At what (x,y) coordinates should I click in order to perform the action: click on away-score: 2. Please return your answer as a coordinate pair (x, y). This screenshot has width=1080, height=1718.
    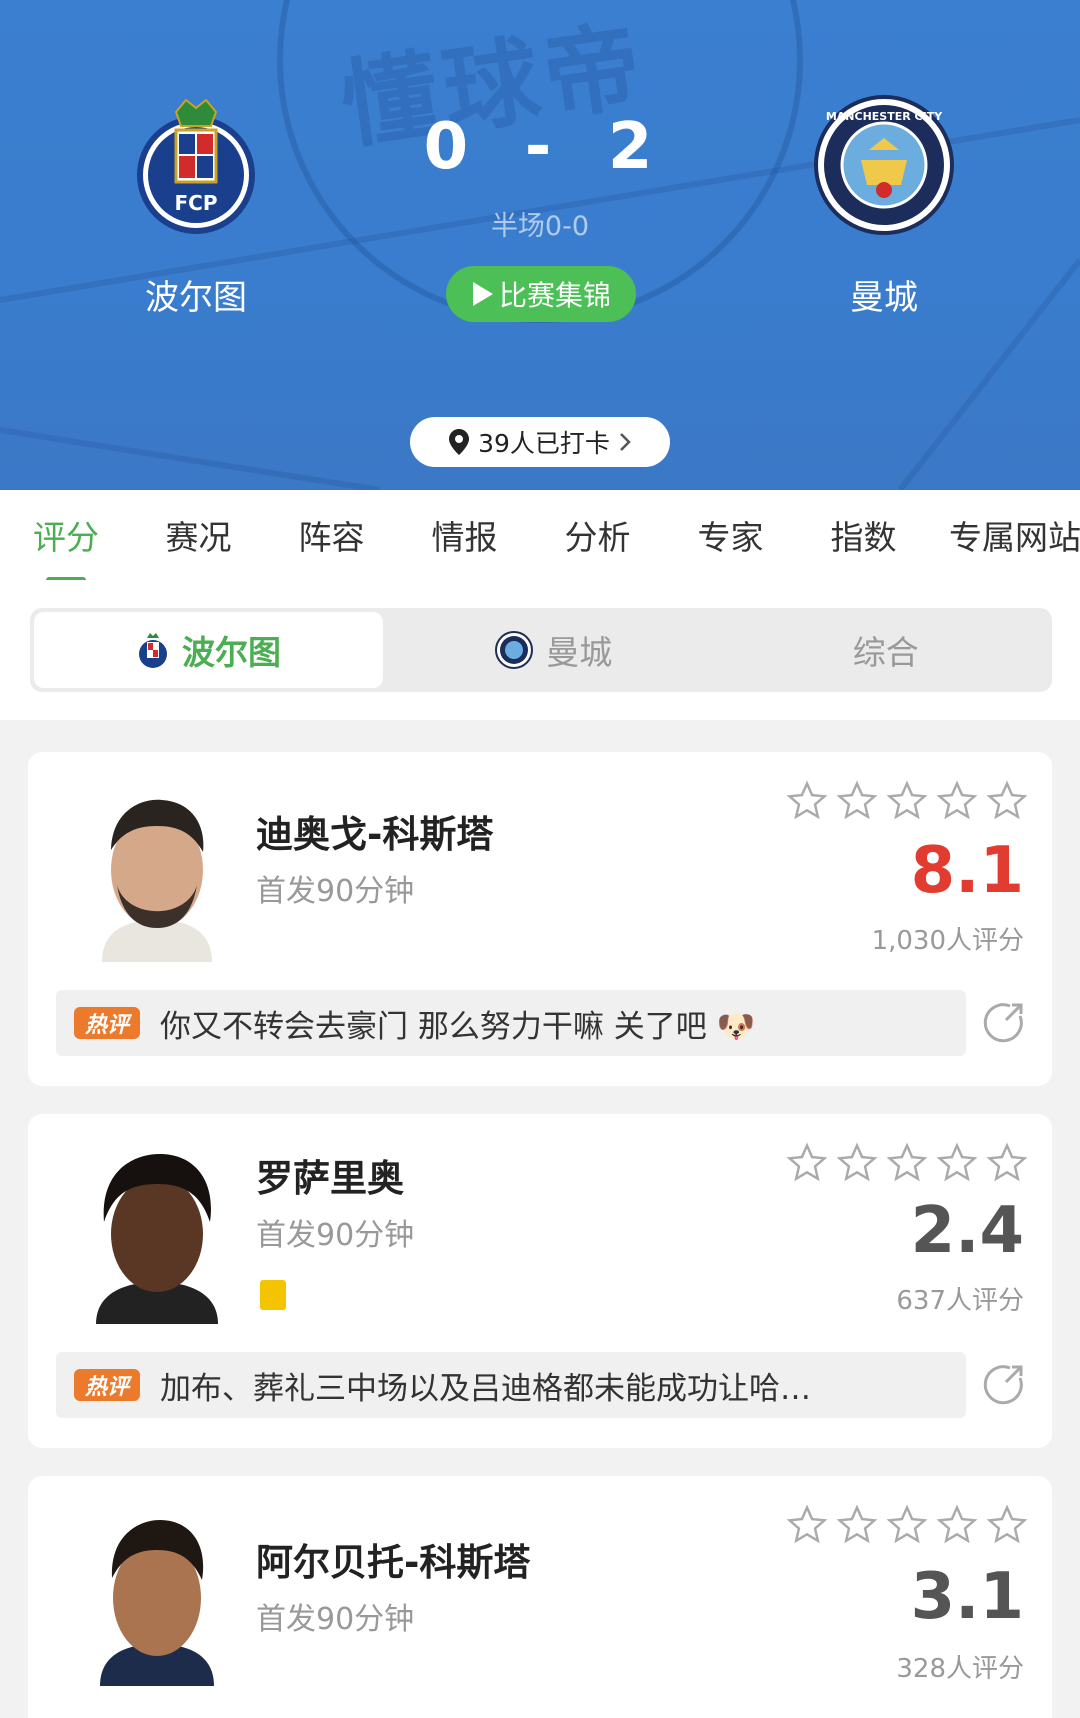
    Looking at the image, I should click on (632, 147).